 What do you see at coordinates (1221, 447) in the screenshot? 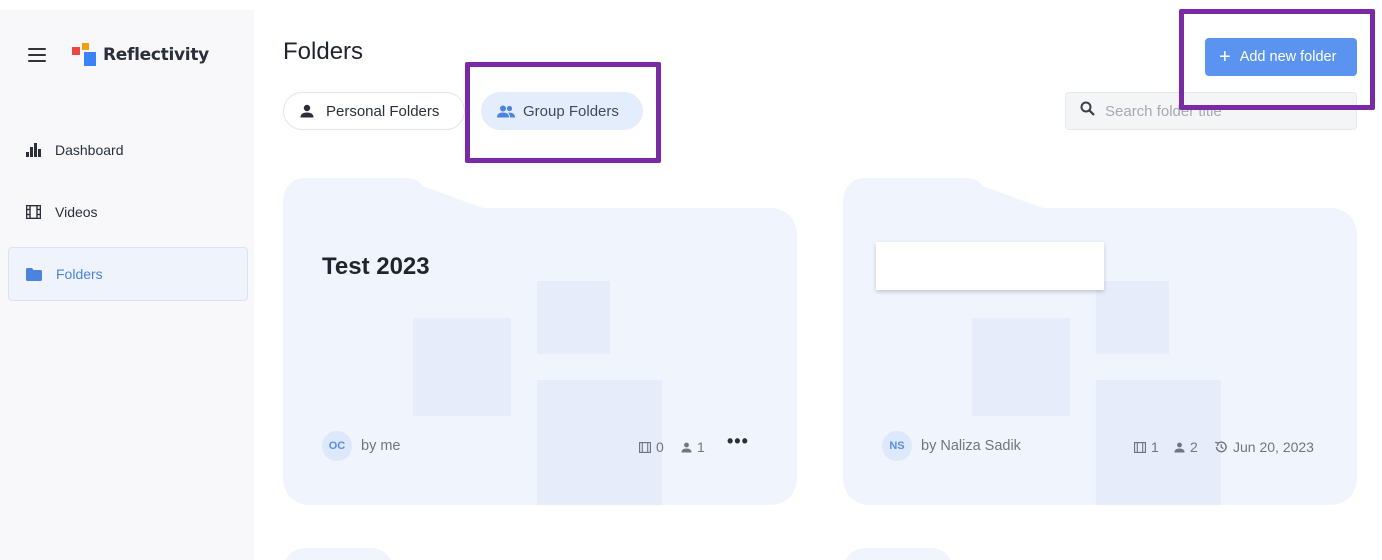
I see `history-icon` at bounding box center [1221, 447].